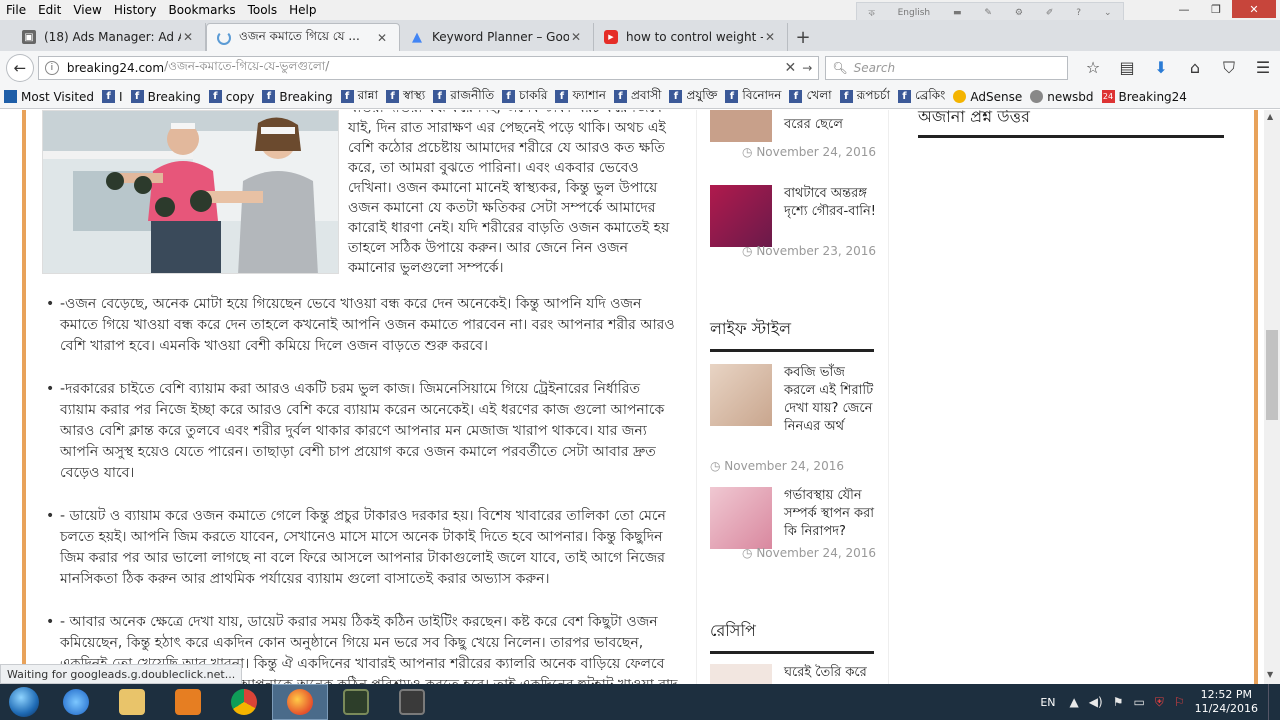 The width and height of the screenshot is (1280, 720). Describe the element at coordinates (946, 68) in the screenshot. I see `search-input: 🔍︎ Search` at that location.